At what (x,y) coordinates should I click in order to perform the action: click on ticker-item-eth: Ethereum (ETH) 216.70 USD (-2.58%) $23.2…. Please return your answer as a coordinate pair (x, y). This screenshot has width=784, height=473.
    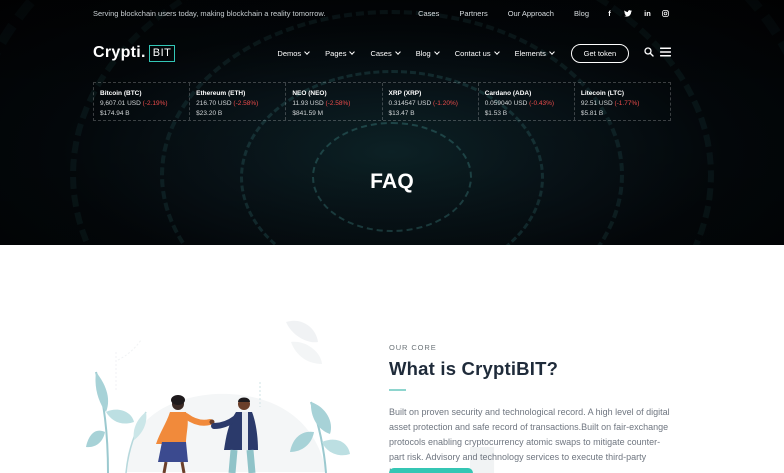
    Looking at the image, I should click on (238, 101).